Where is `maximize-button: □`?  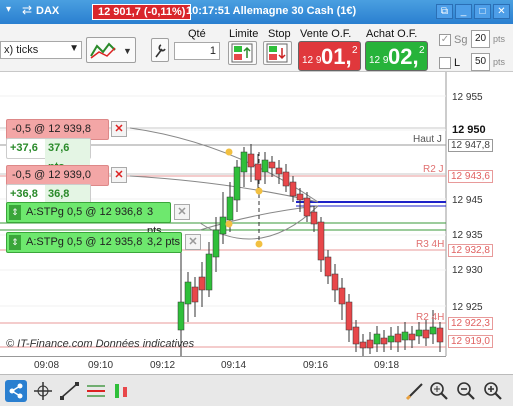
maximize-button: □ is located at coordinates (482, 11).